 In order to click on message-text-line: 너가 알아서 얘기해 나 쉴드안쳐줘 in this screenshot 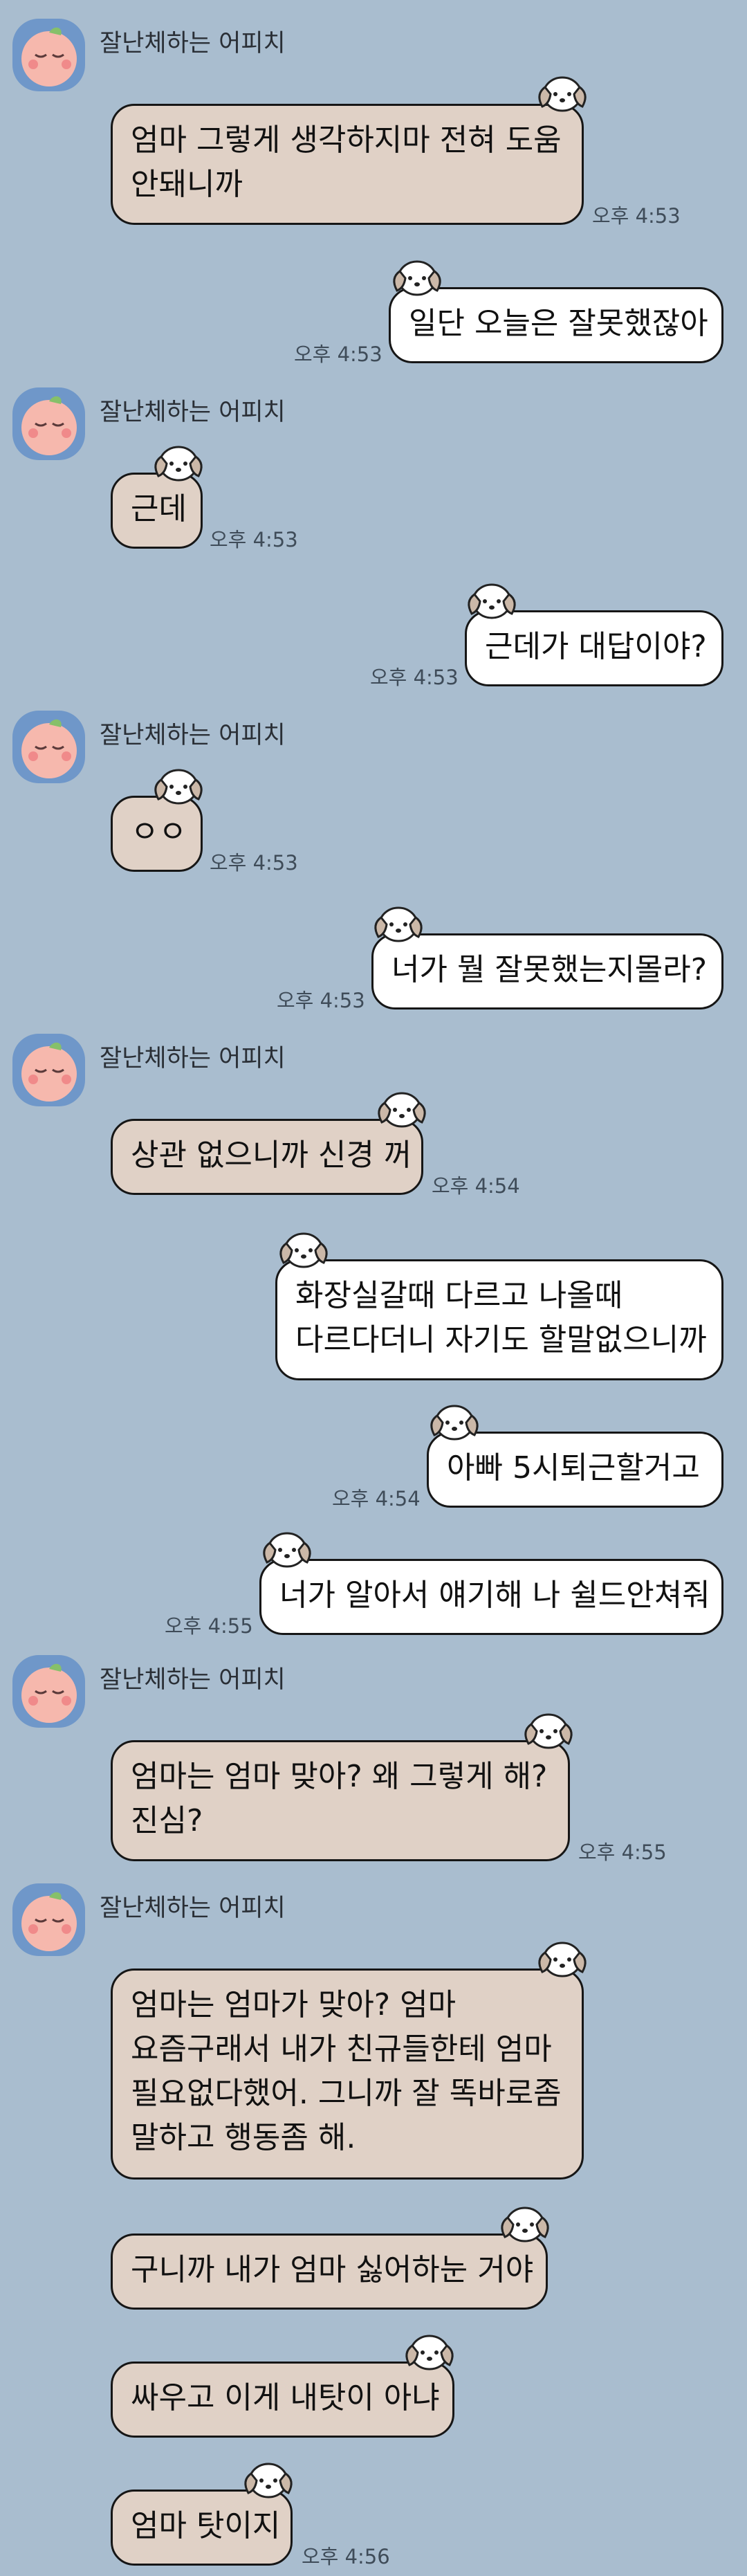, I will do `click(494, 1596)`.